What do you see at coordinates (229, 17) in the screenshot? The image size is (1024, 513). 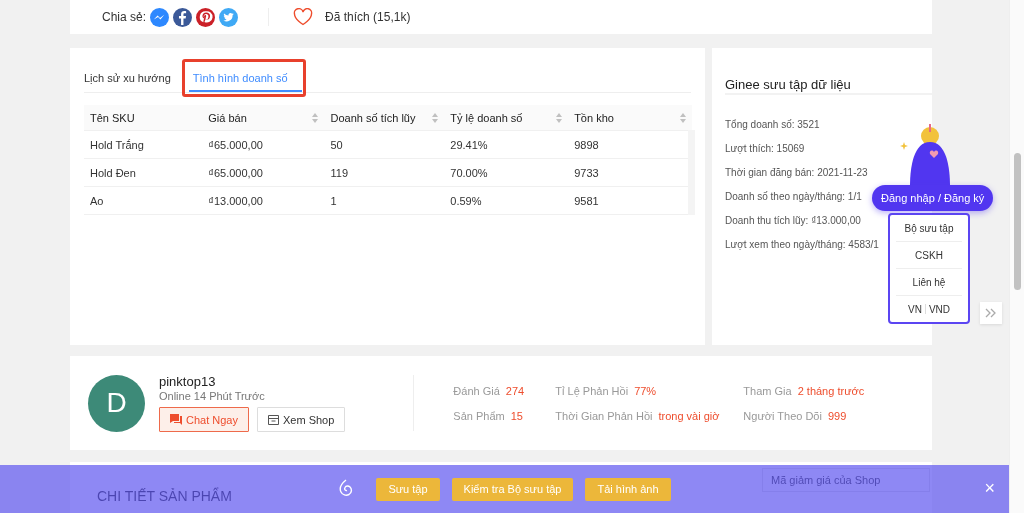 I see `twitter-icon` at bounding box center [229, 17].